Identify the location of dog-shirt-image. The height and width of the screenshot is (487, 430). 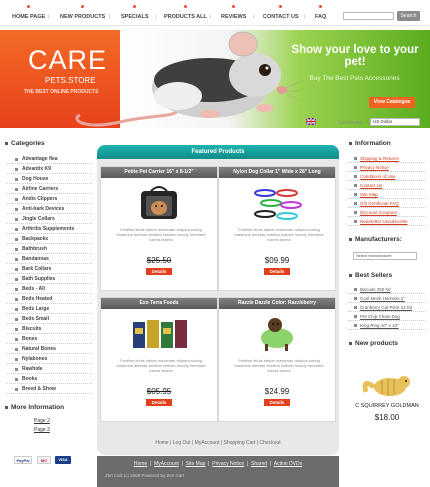
(277, 334).